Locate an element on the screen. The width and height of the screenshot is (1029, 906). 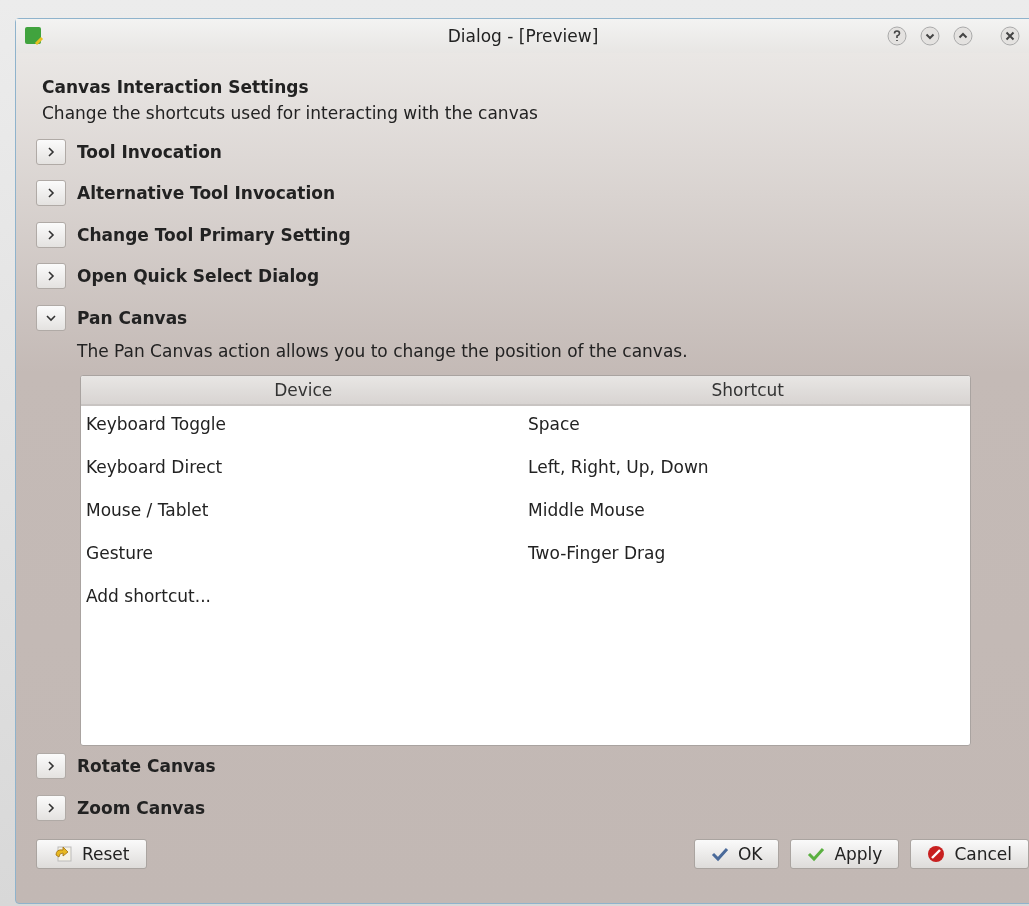
help-icon is located at coordinates (897, 36).